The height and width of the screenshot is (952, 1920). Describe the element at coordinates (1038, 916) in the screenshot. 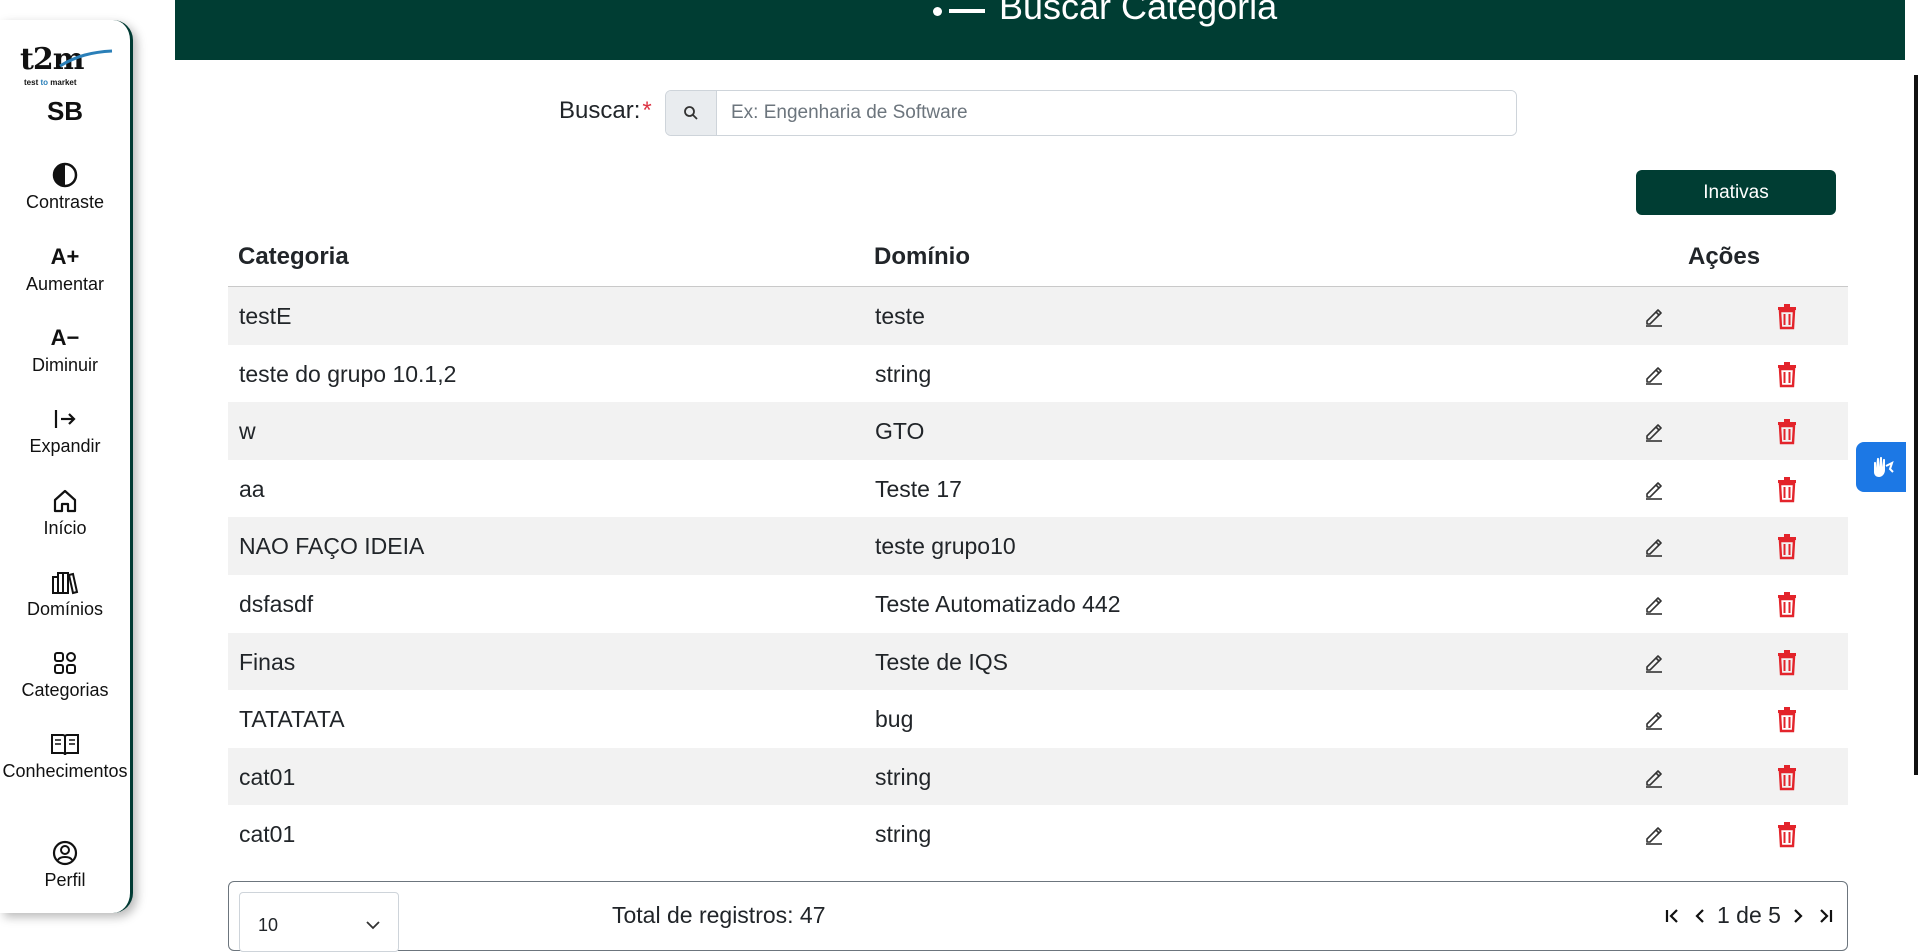

I see `pagination-bar: 10 Total de registros: 47 1 de 5` at that location.